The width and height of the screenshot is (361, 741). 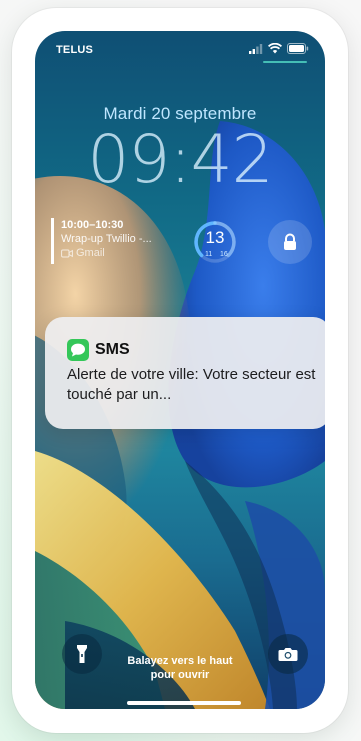 I want to click on flashlight-icon, so click(x=82, y=654).